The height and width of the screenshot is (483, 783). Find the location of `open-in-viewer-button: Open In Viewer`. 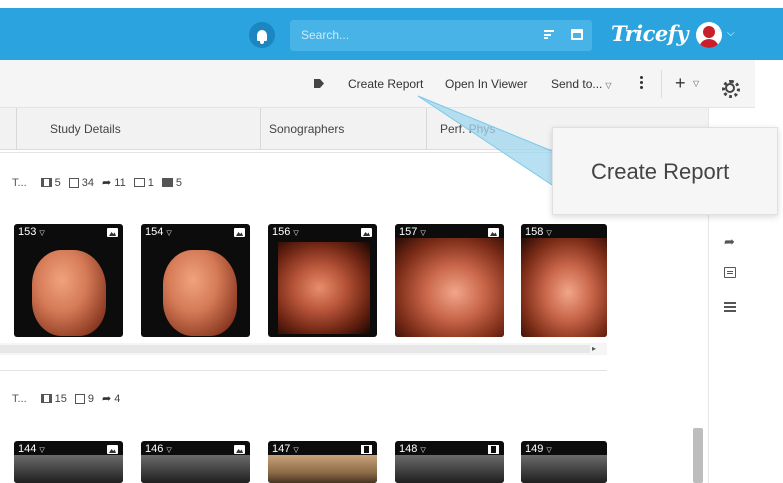

open-in-viewer-button: Open In Viewer is located at coordinates (486, 84).